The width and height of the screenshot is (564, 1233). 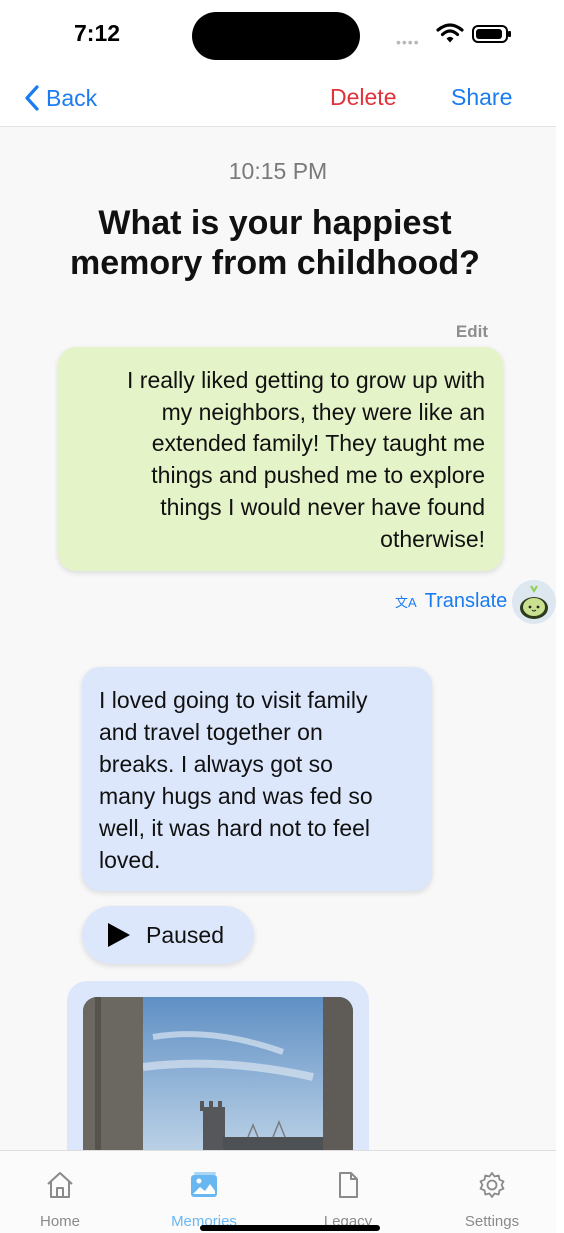 I want to click on dynamic-island, so click(x=276, y=36).